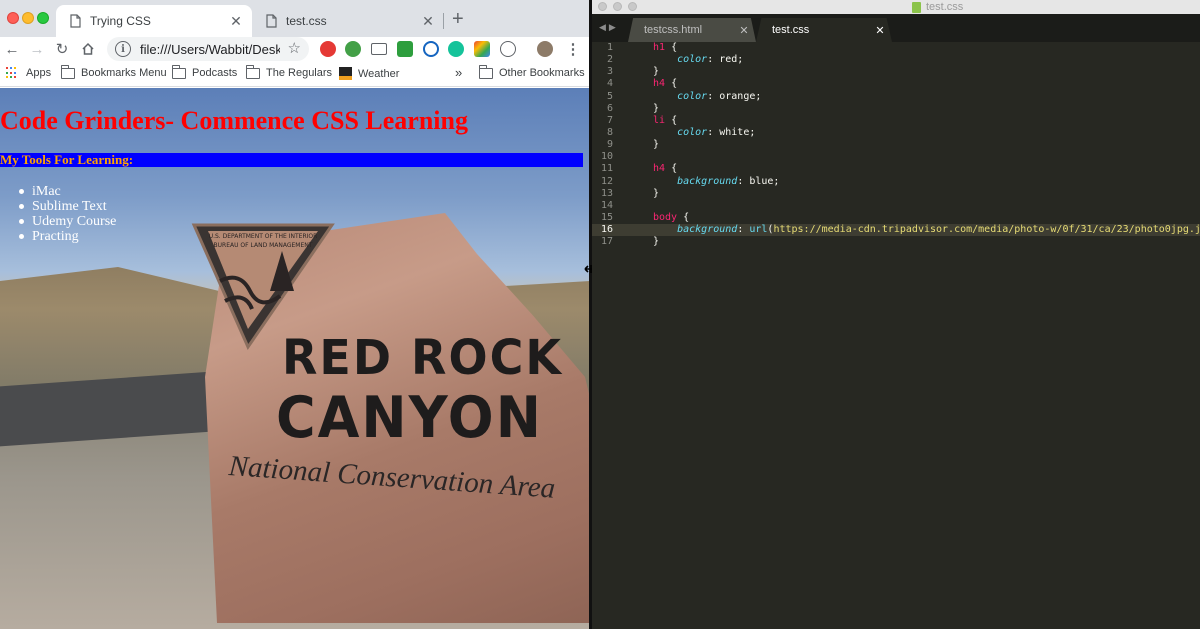 The width and height of the screenshot is (1200, 629). I want to click on colorful-extension-icon, so click(482, 49).